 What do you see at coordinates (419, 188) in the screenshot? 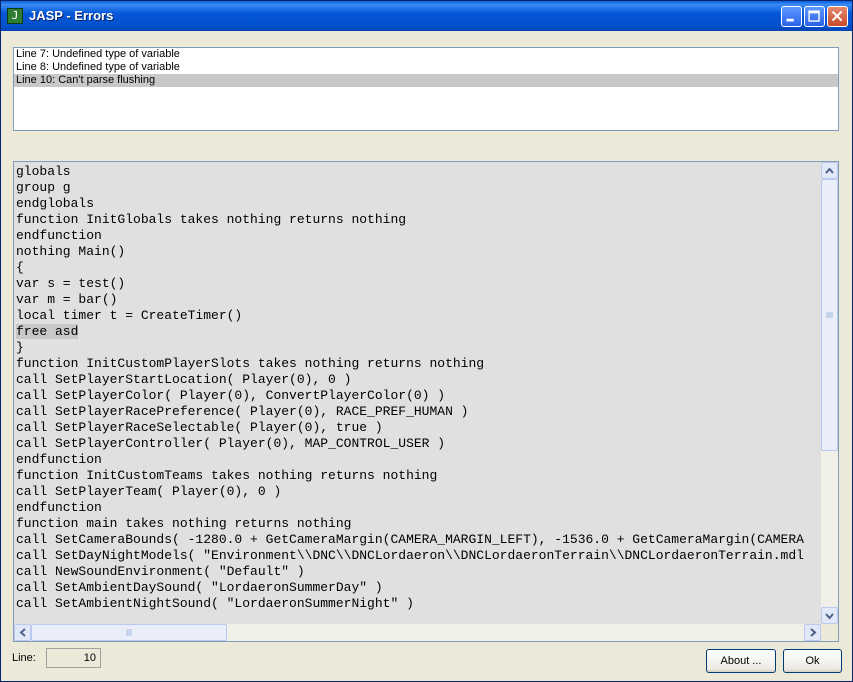
I see `code-line: group g` at bounding box center [419, 188].